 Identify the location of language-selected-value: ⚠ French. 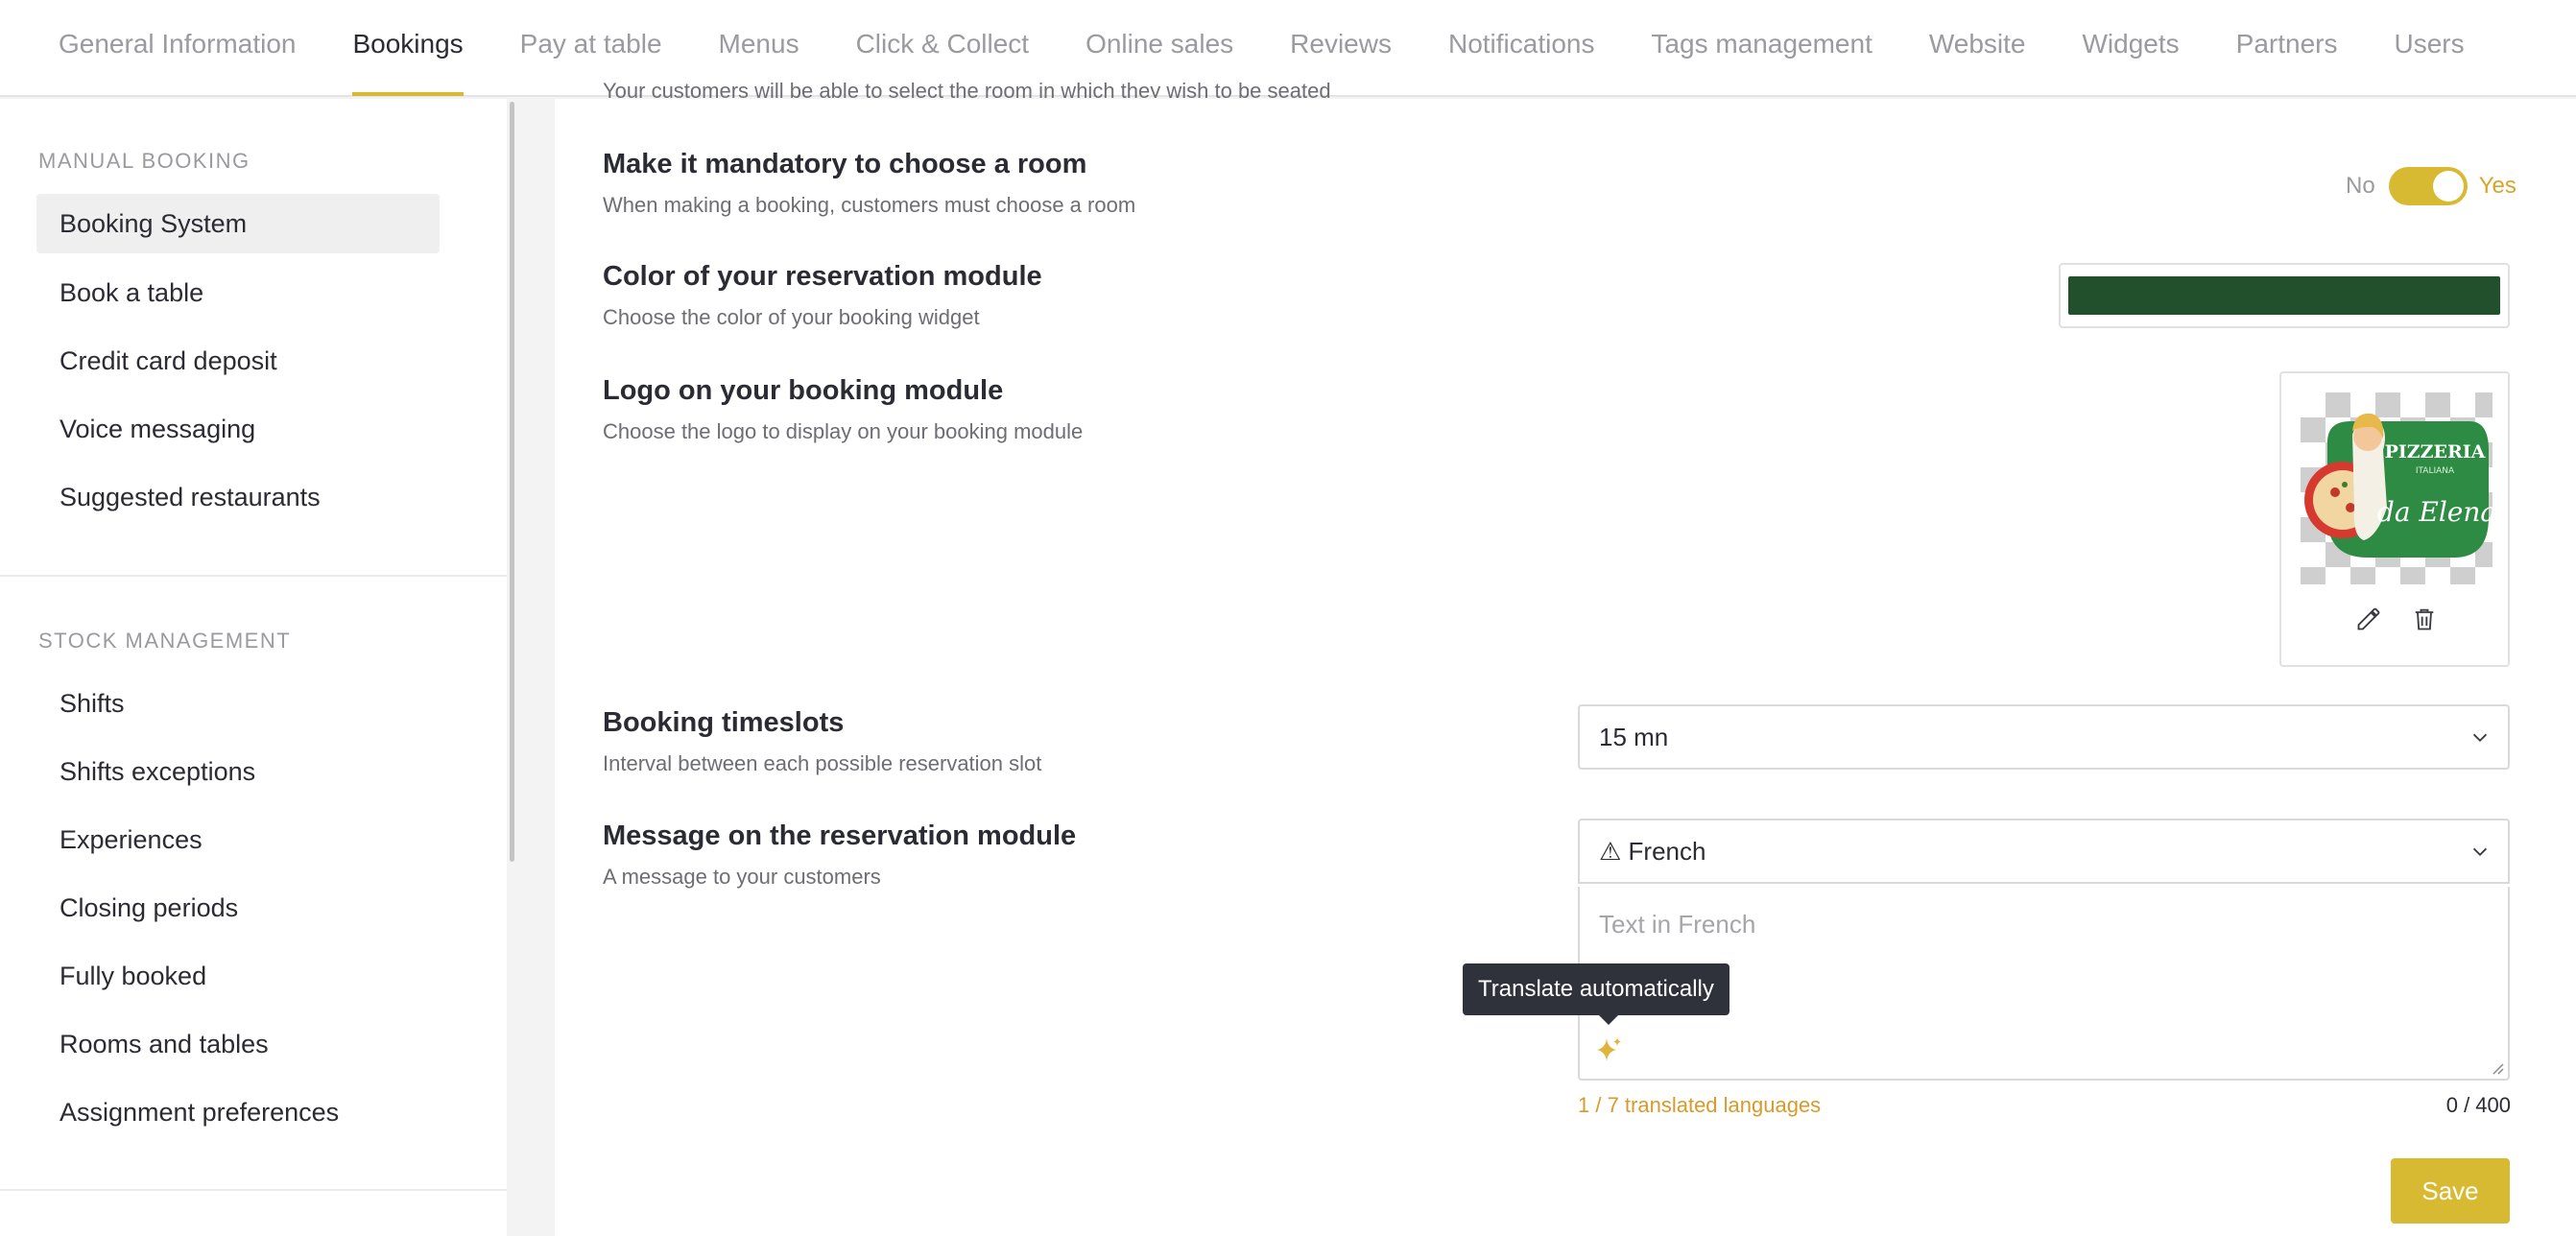
(1652, 851).